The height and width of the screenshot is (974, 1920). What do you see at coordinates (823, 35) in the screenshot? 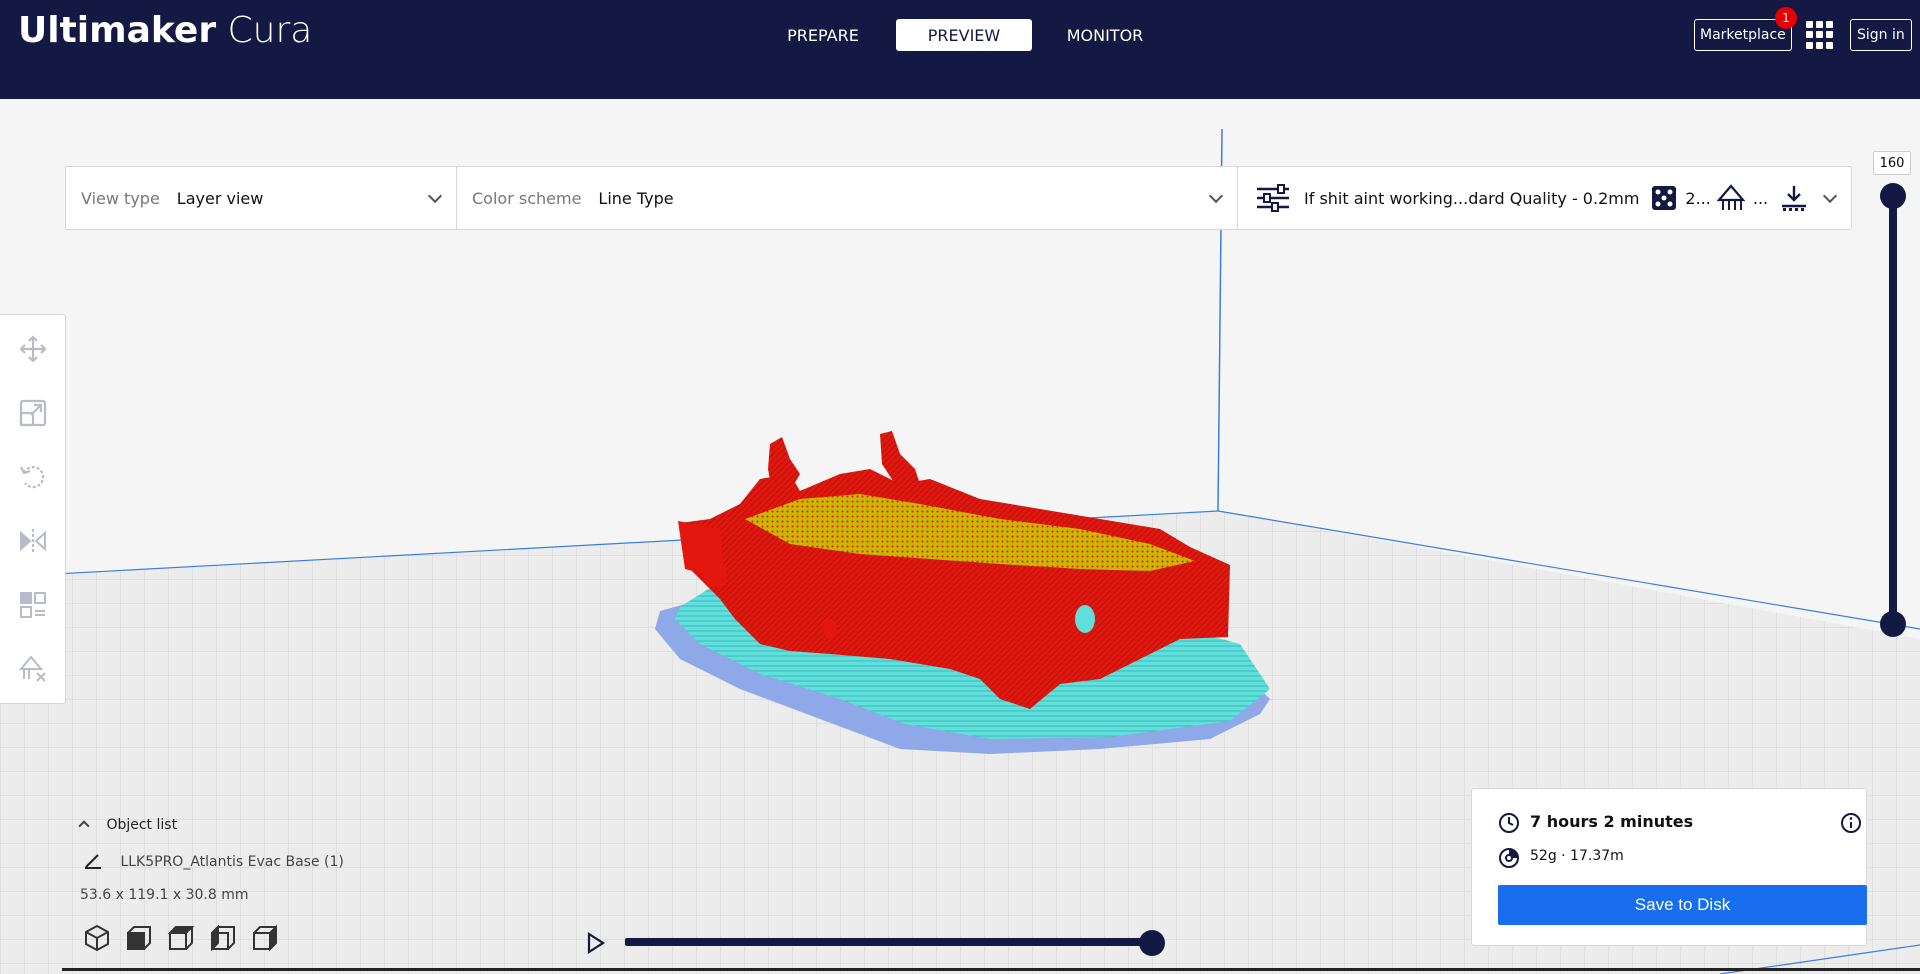
I see `tab-prepare: PREPARE` at bounding box center [823, 35].